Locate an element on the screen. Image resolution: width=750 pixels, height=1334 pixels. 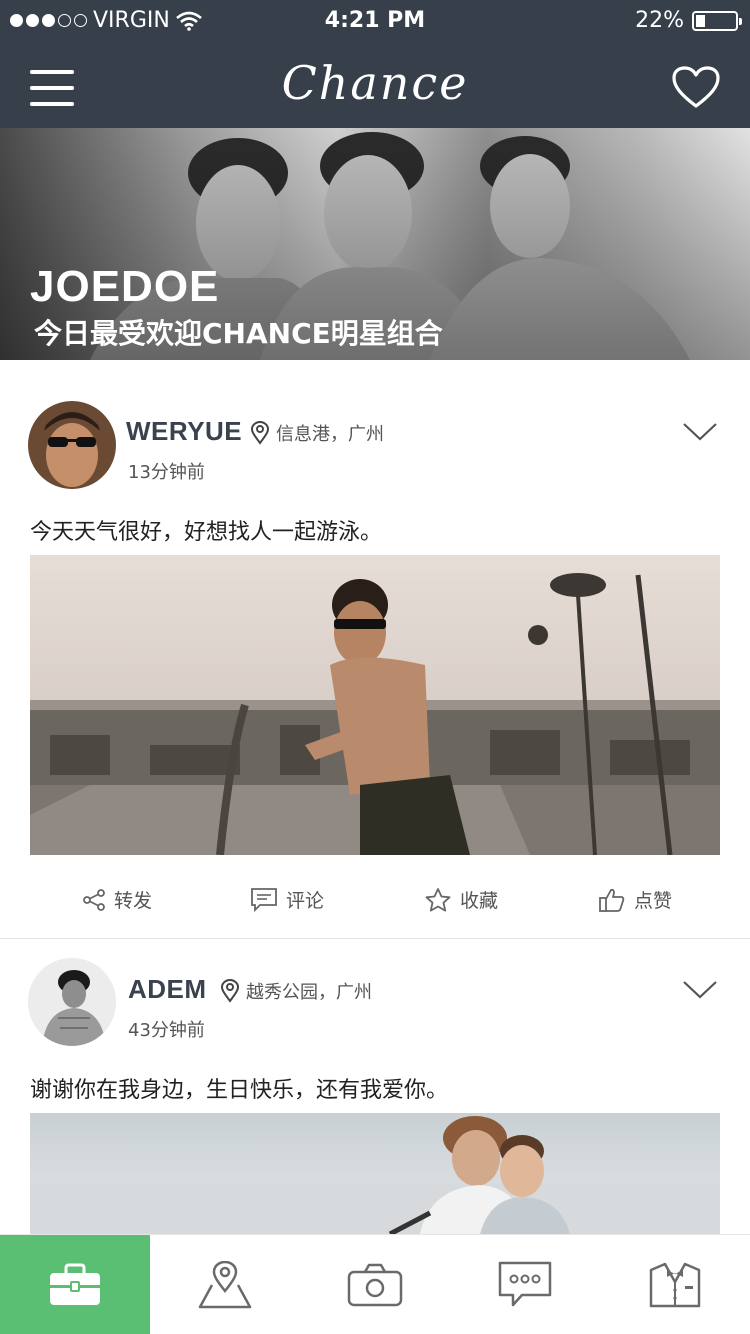
tab-nearby is located at coordinates (225, 1284).